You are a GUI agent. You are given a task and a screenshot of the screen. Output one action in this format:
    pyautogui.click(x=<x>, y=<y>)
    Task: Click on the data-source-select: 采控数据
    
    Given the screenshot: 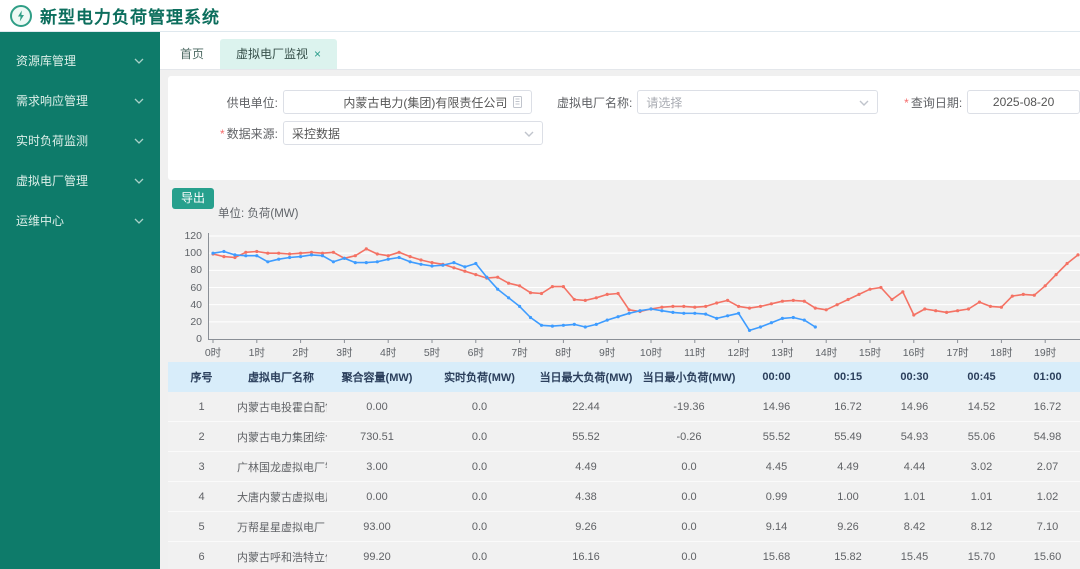 What is the action you would take?
    pyautogui.click(x=413, y=133)
    